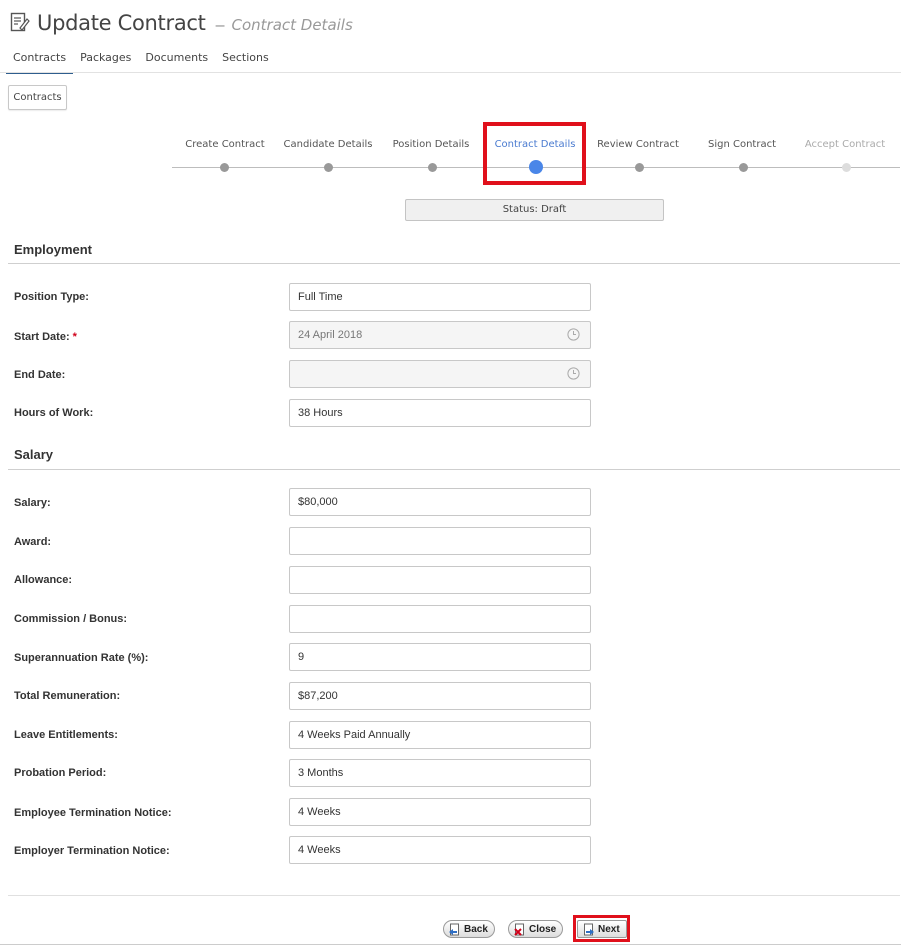 The image size is (901, 947). Describe the element at coordinates (536, 167) in the screenshot. I see `wizard-step-dot-active` at that location.